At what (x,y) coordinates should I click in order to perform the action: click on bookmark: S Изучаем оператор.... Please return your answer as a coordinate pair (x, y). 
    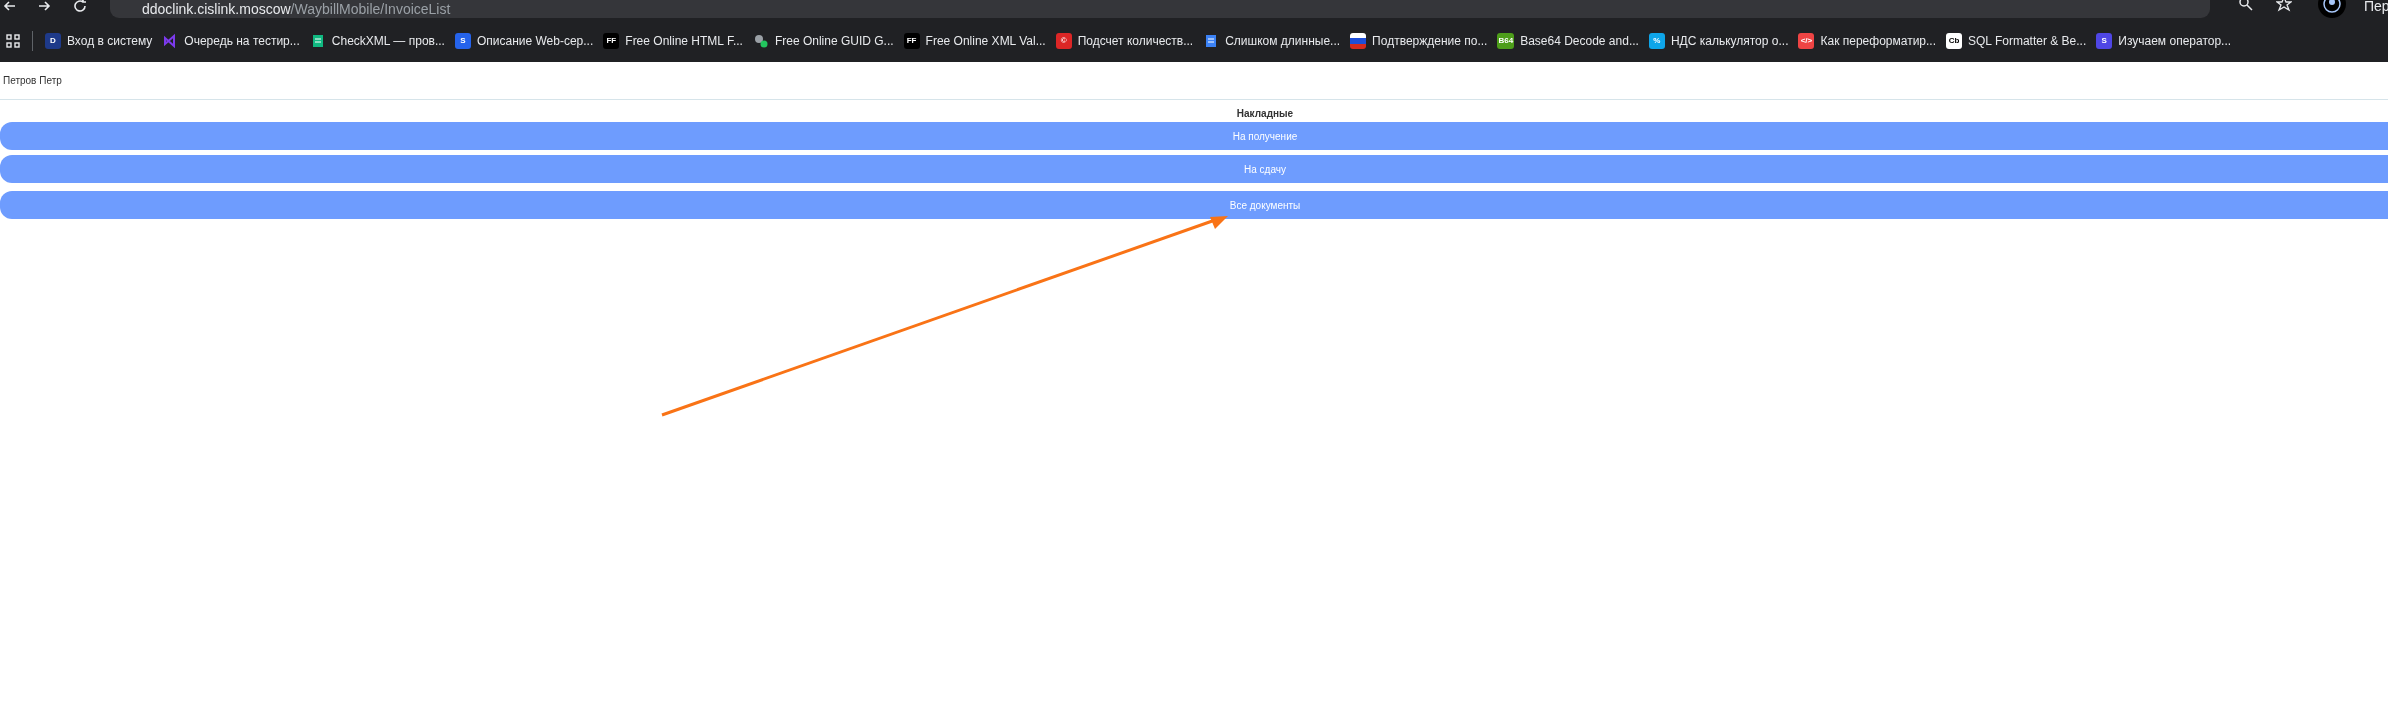
    Looking at the image, I should click on (2164, 41).